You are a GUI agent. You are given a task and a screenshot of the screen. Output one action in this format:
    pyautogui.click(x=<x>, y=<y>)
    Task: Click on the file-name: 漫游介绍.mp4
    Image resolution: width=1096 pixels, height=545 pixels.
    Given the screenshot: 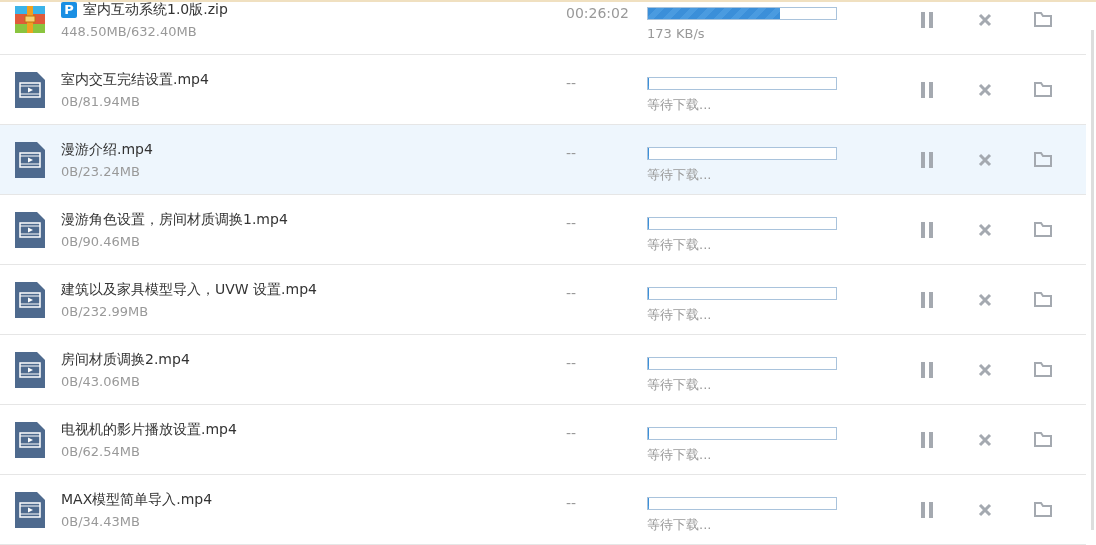 What is the action you would take?
    pyautogui.click(x=107, y=149)
    